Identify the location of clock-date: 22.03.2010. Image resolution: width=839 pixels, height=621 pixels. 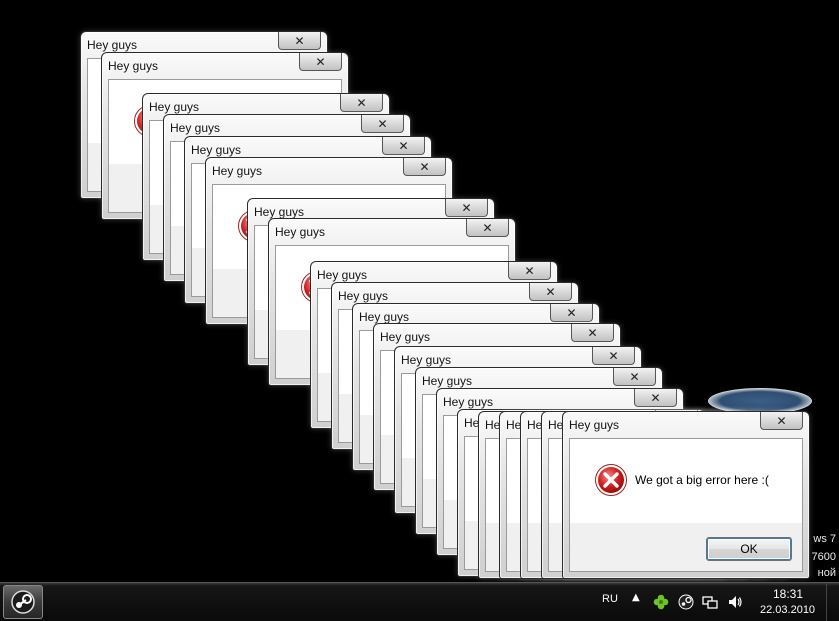
(787, 610).